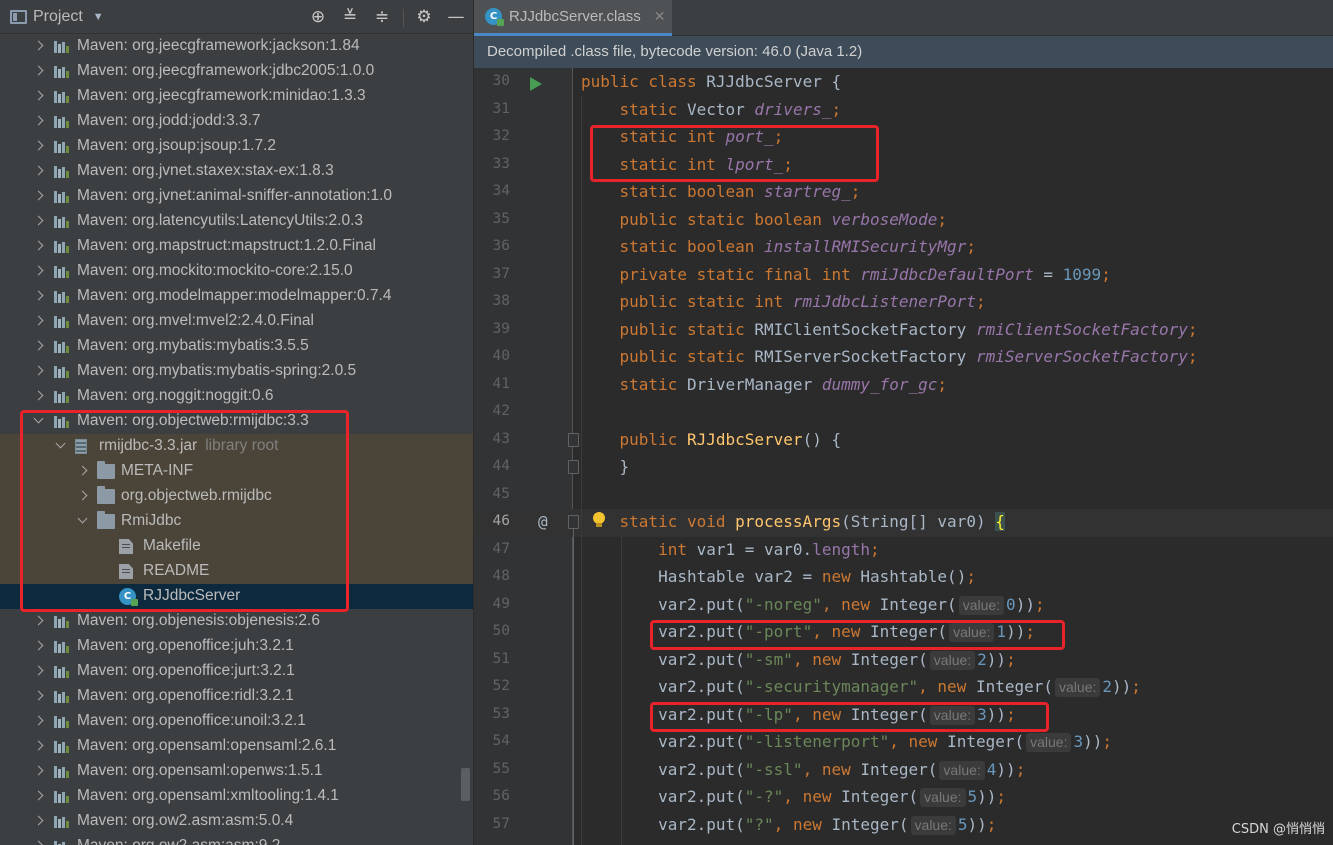 The image size is (1333, 845). I want to click on code-line: 33 static int lport_;, so click(903, 166).